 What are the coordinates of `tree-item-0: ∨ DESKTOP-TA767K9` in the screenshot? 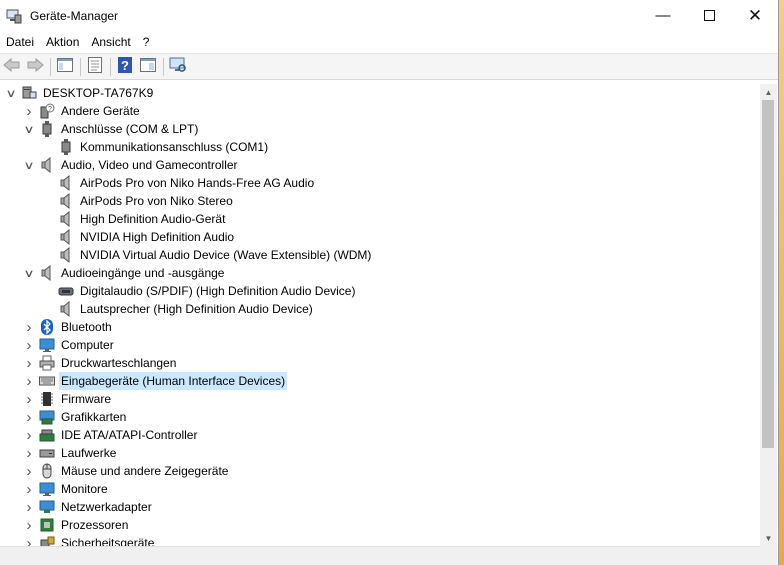 It's located at (79, 93).